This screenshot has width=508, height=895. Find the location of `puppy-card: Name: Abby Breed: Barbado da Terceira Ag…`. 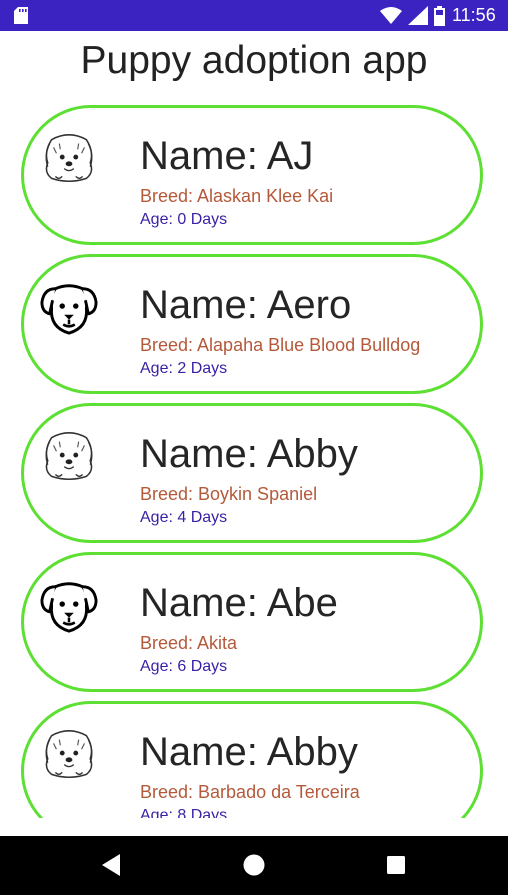

puppy-card: Name: Abby Breed: Barbado da Terceira Ag… is located at coordinates (252, 759).